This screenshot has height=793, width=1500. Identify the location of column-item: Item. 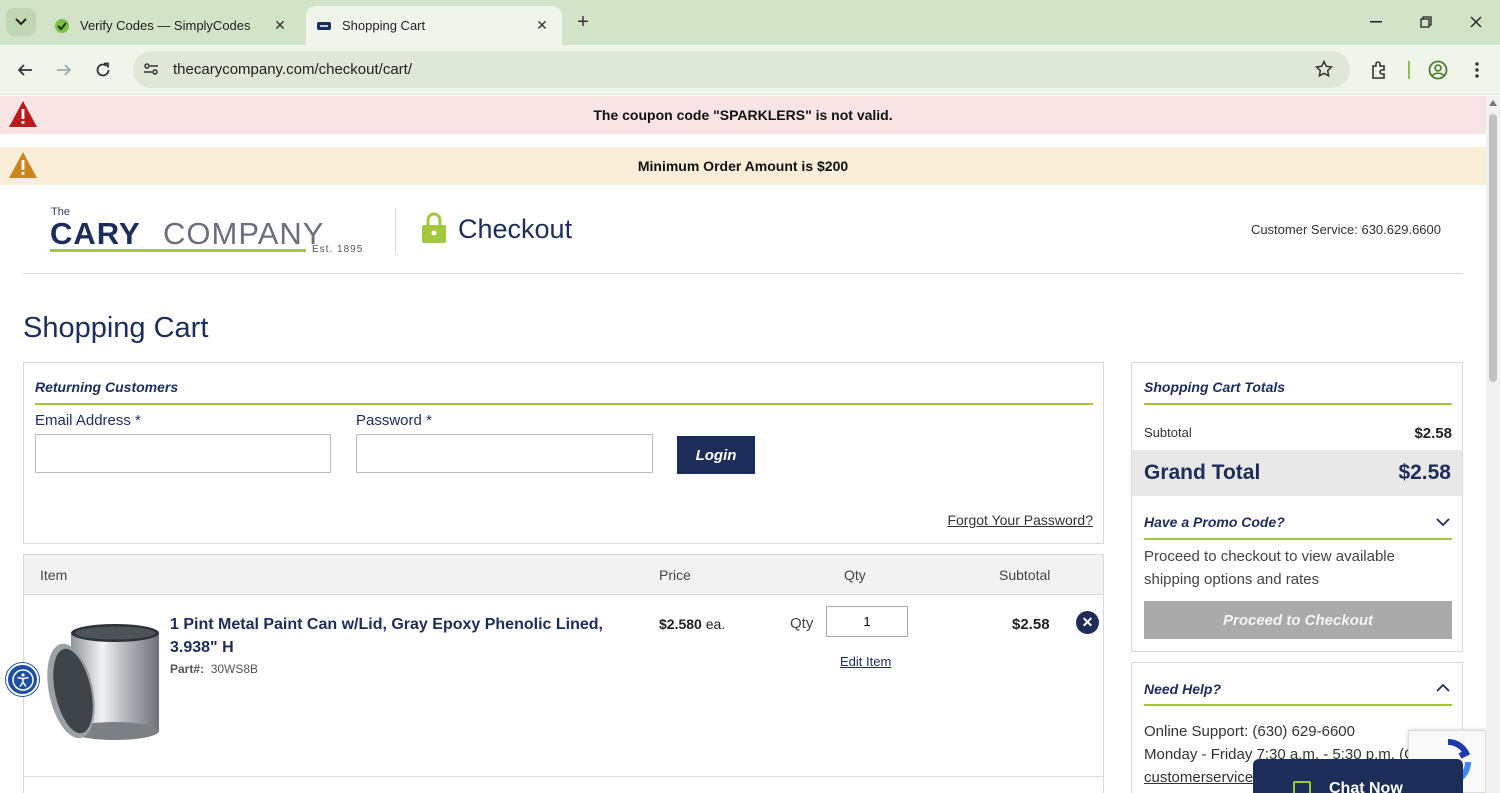
(54, 575).